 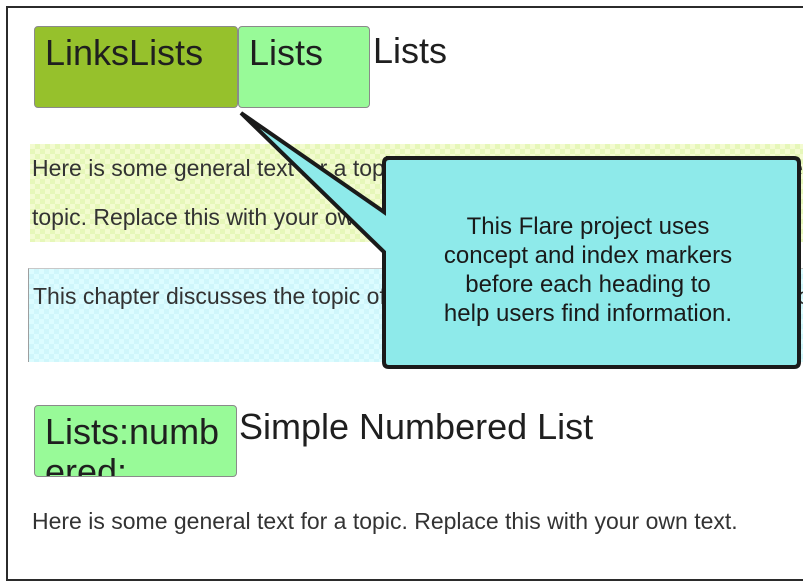 I want to click on callout-line-2: concept and index markers, so click(x=588, y=255).